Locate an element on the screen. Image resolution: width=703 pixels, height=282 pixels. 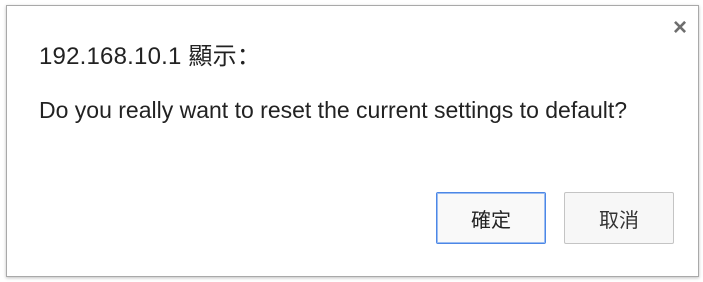
dialog-title: 192.168.10.1 顯示： is located at coordinates (150, 56).